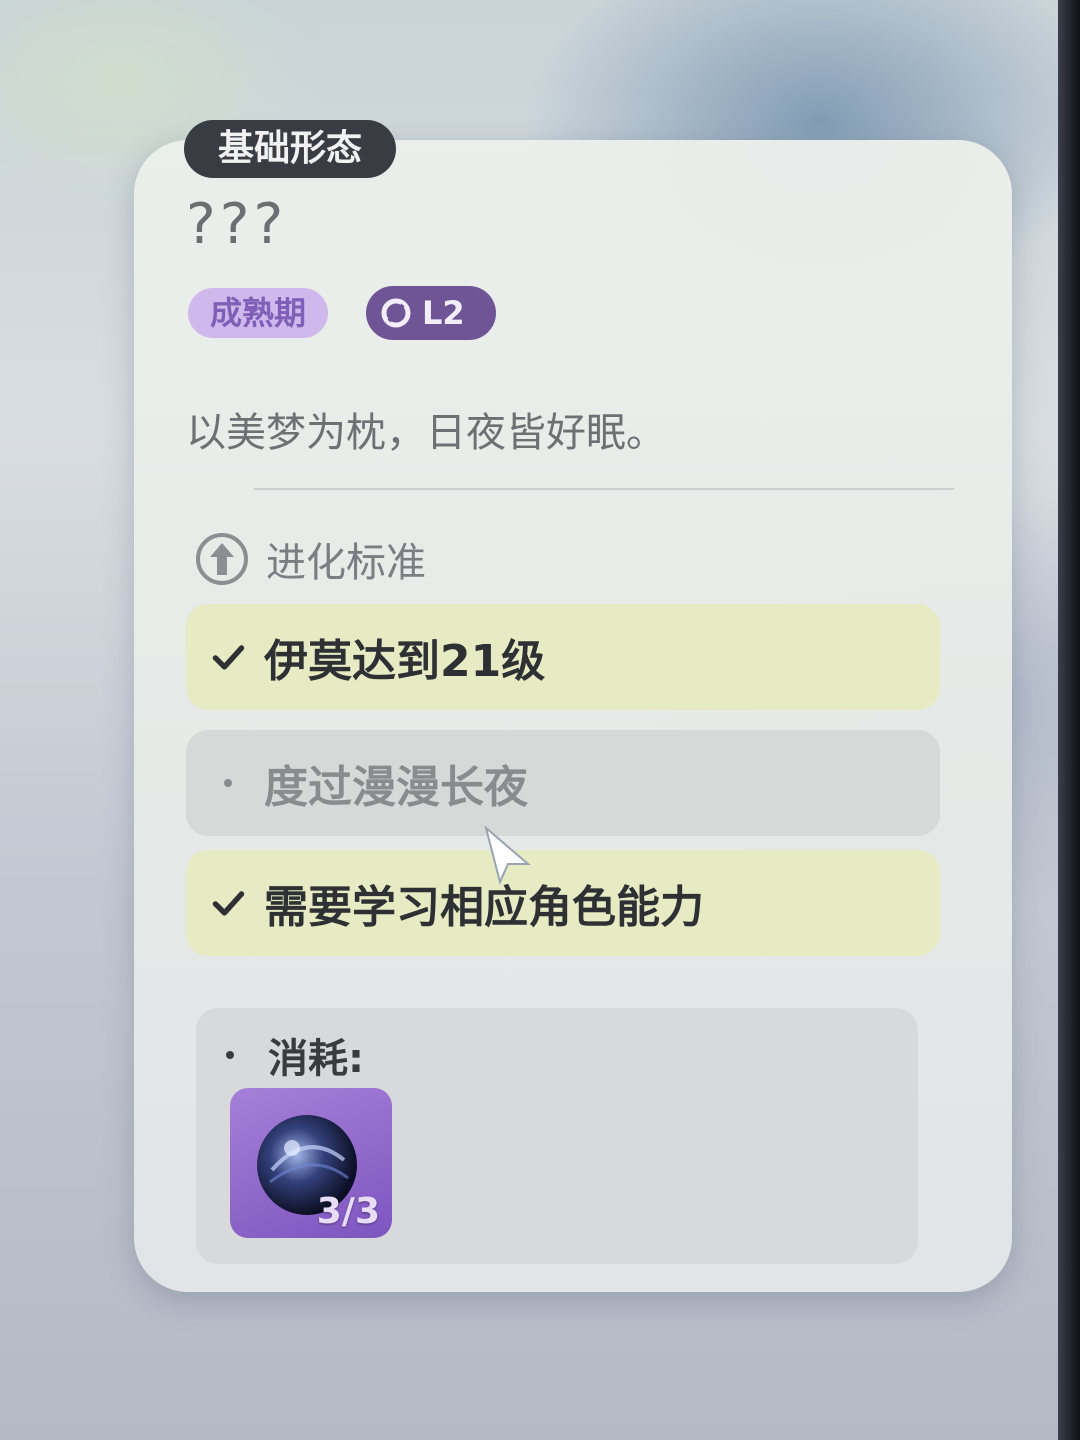 The height and width of the screenshot is (1440, 1080). I want to click on motto-text: 以美梦为枕，日夜皆好眠。, so click(426, 433).